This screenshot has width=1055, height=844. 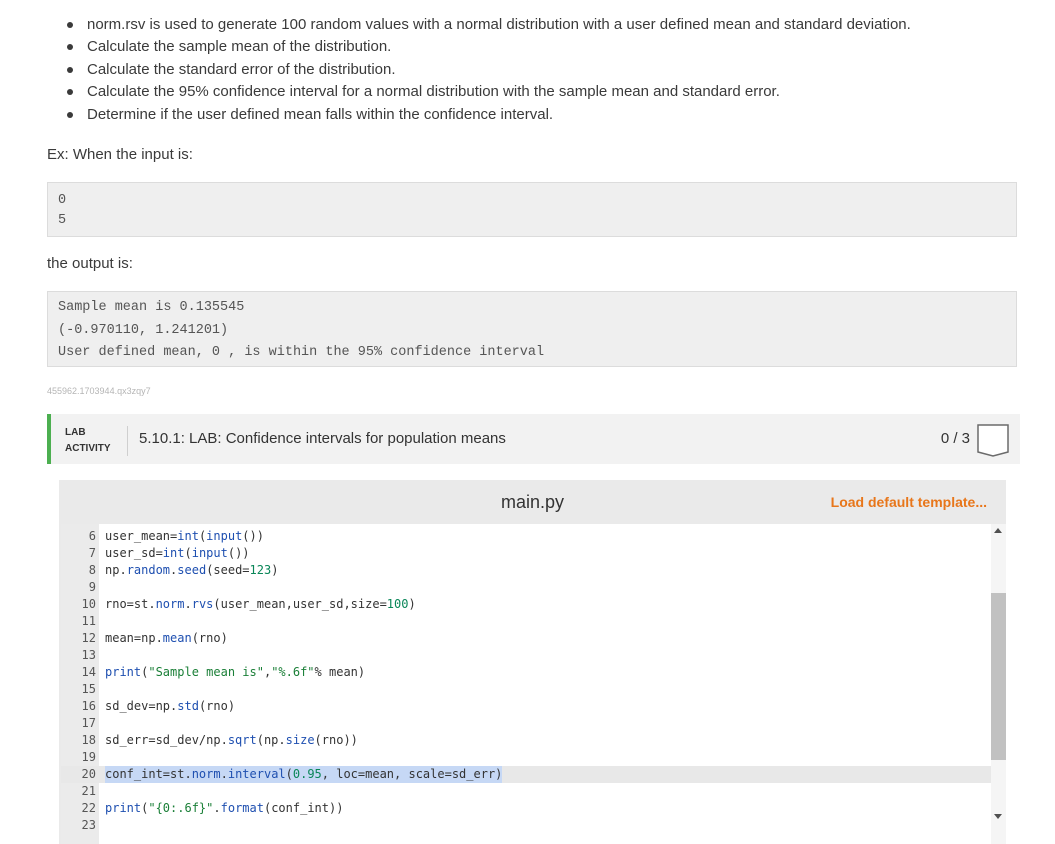 I want to click on lab-activity-tag: LAB ACTIVITY, so click(x=88, y=441).